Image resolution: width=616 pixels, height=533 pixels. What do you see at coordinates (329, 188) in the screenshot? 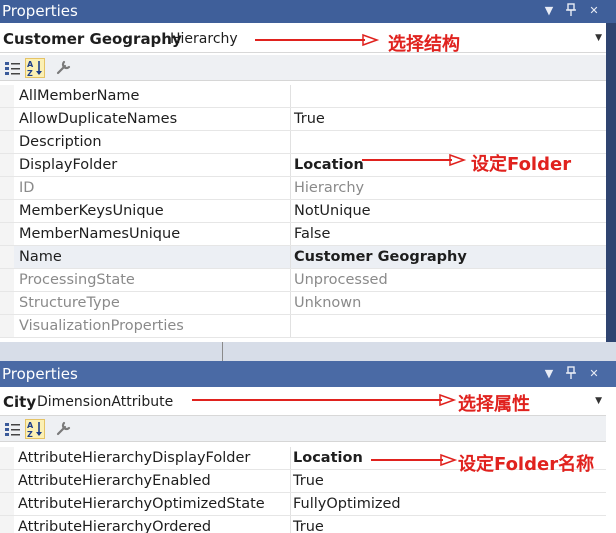
I see `property-value: Hierarchy` at bounding box center [329, 188].